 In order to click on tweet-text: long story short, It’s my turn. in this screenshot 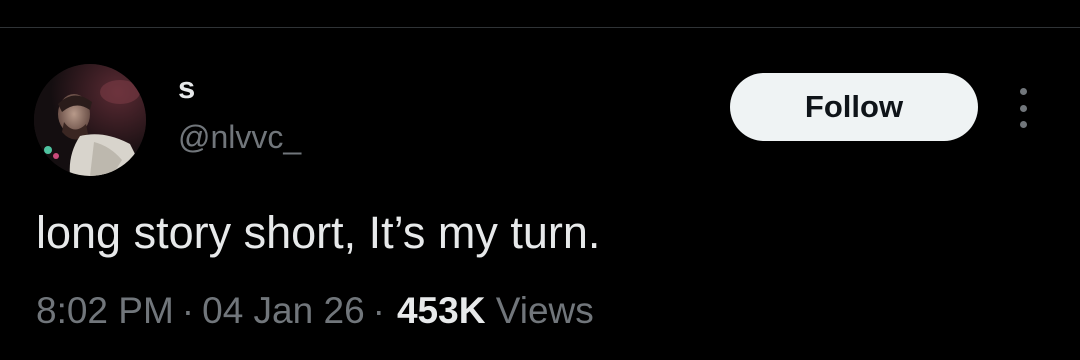, I will do `click(318, 232)`.